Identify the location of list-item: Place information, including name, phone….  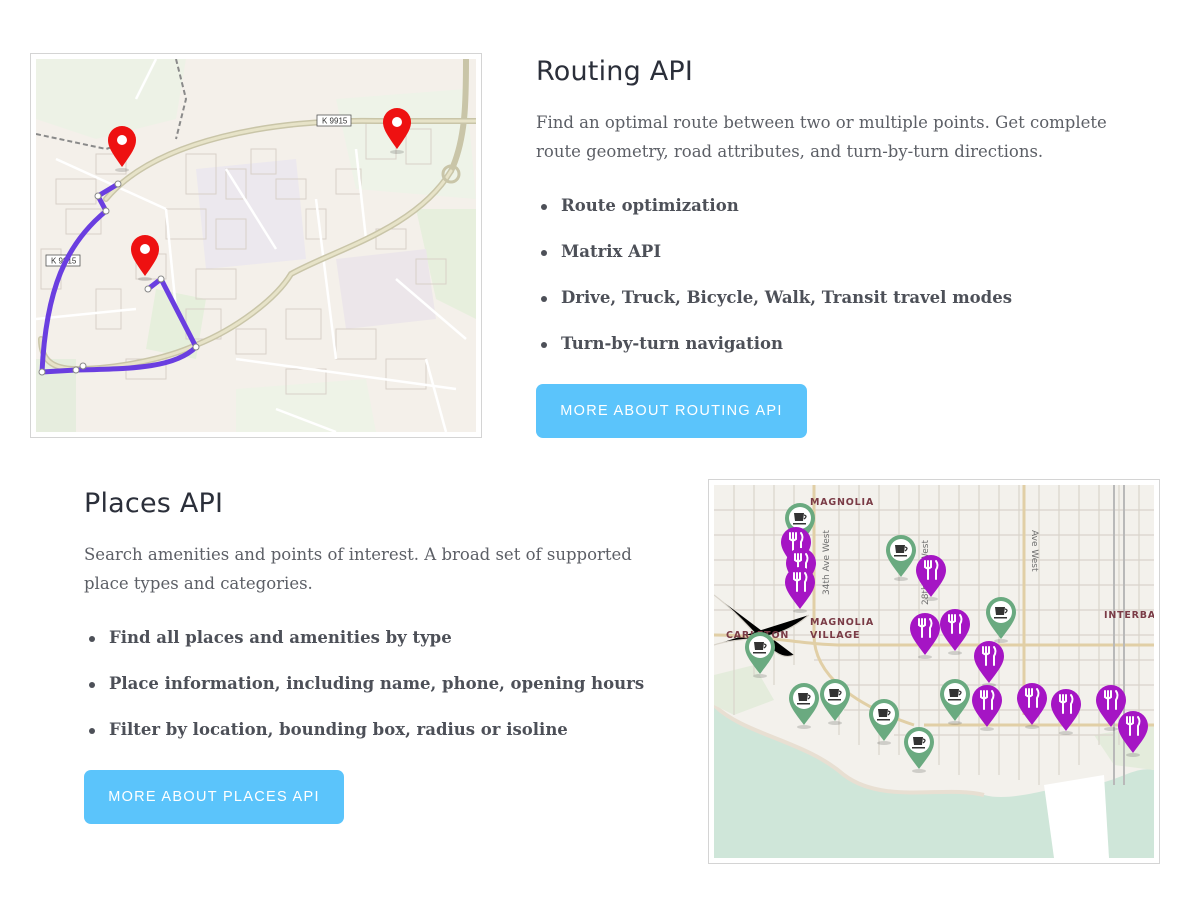
(374, 696).